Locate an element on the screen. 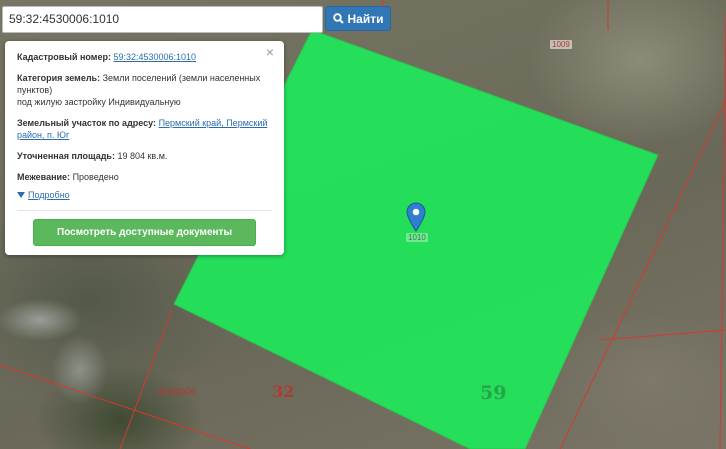  region-label: 59 is located at coordinates (493, 393).